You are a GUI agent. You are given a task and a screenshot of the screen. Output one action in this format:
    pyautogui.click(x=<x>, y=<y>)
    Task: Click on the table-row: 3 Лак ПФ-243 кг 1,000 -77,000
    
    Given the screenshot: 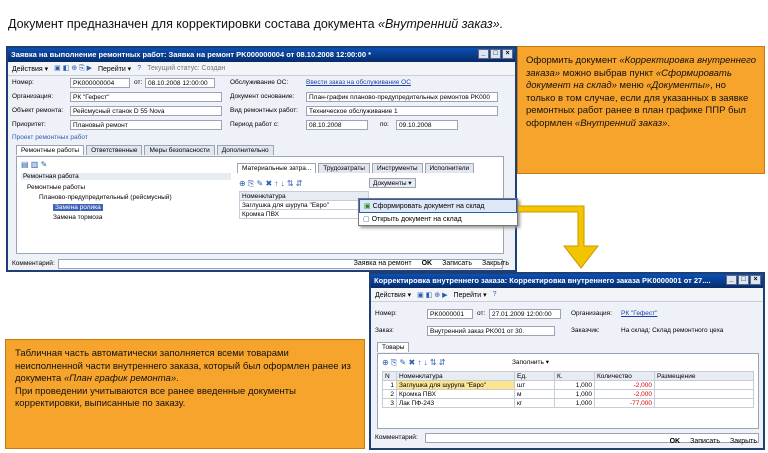 What is the action you would take?
    pyautogui.click(x=568, y=403)
    